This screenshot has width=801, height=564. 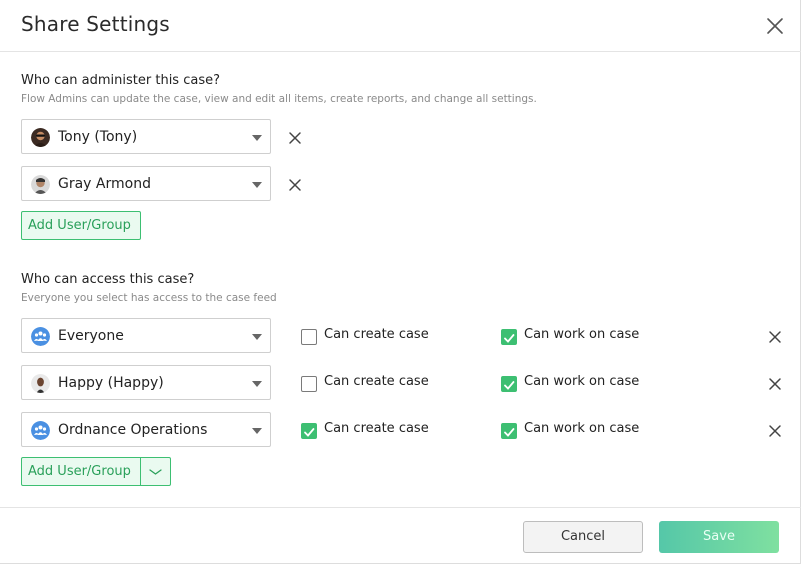 What do you see at coordinates (108, 279) in the screenshot?
I see `access-section-title: Who can access this case?` at bounding box center [108, 279].